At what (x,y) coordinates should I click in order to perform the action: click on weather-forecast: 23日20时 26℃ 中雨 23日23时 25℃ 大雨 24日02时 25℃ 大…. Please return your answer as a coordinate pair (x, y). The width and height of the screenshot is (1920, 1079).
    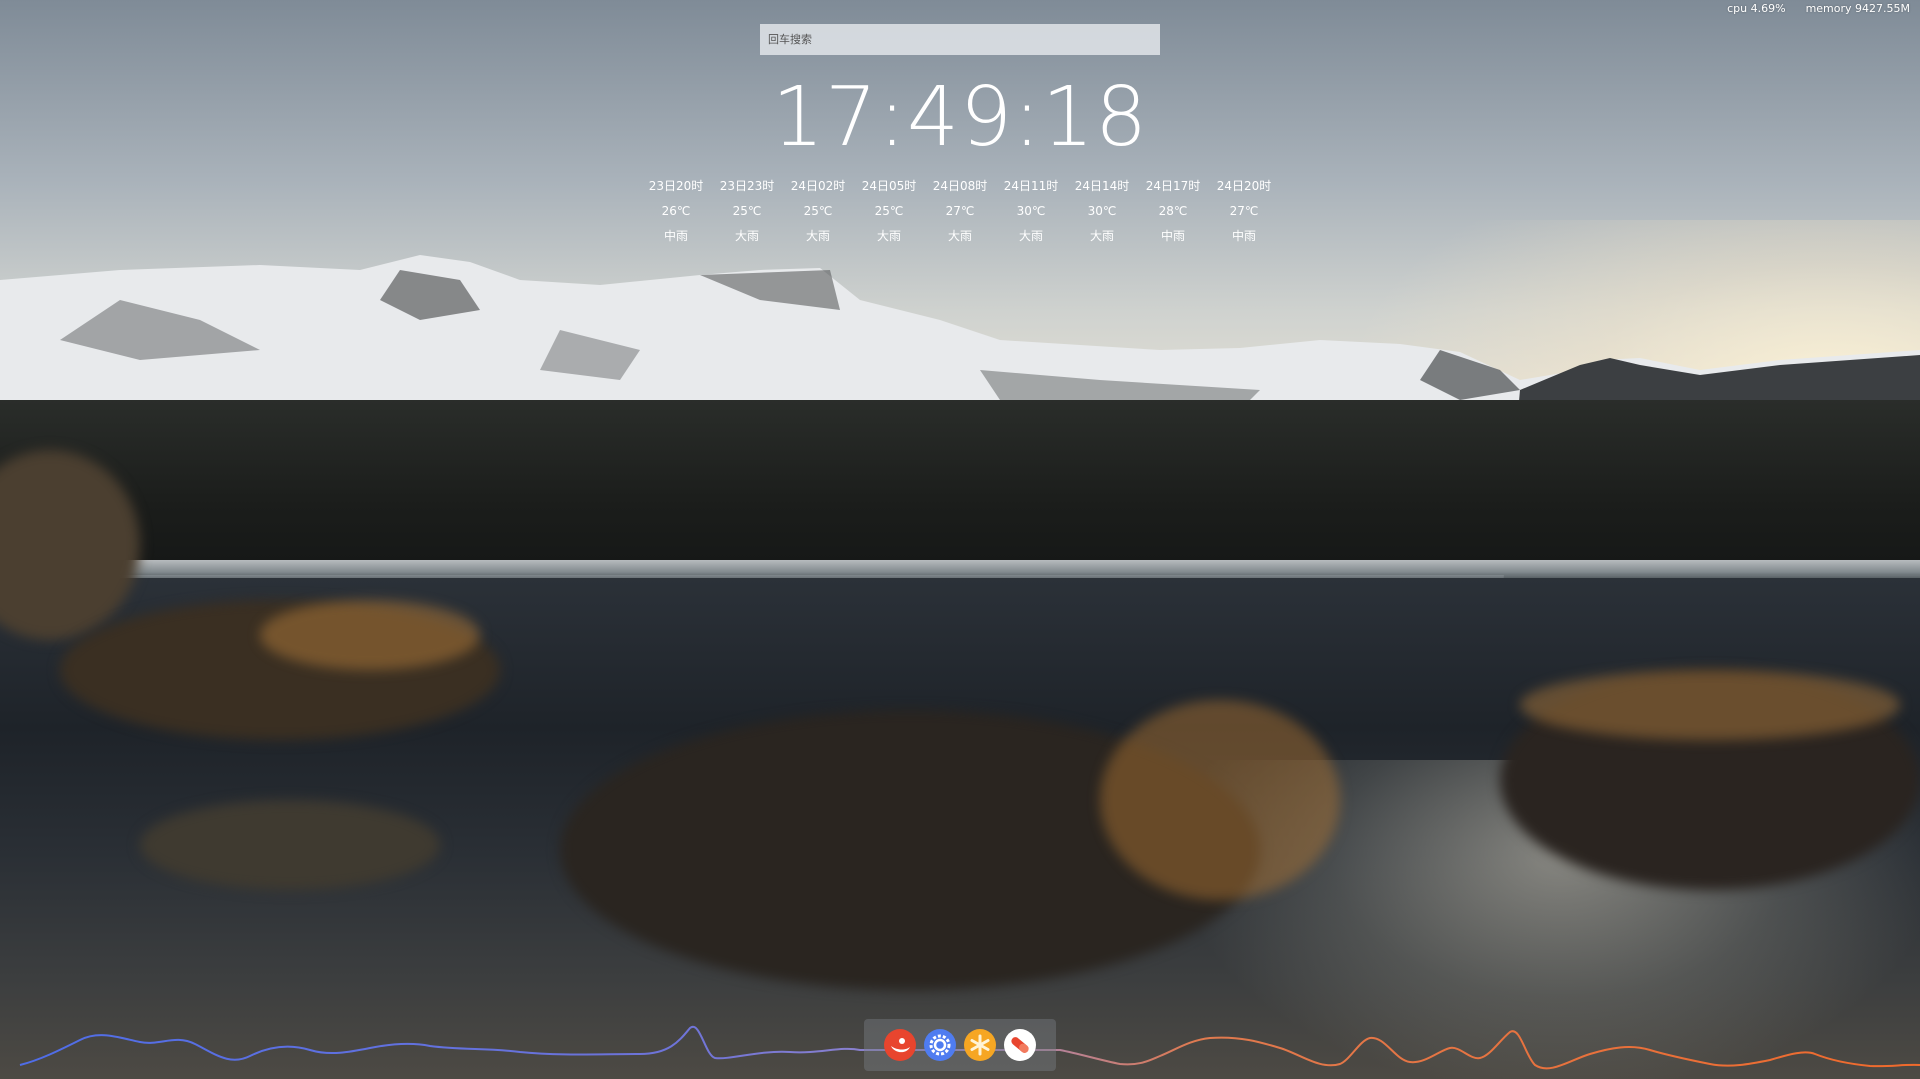
    Looking at the image, I should click on (960, 211).